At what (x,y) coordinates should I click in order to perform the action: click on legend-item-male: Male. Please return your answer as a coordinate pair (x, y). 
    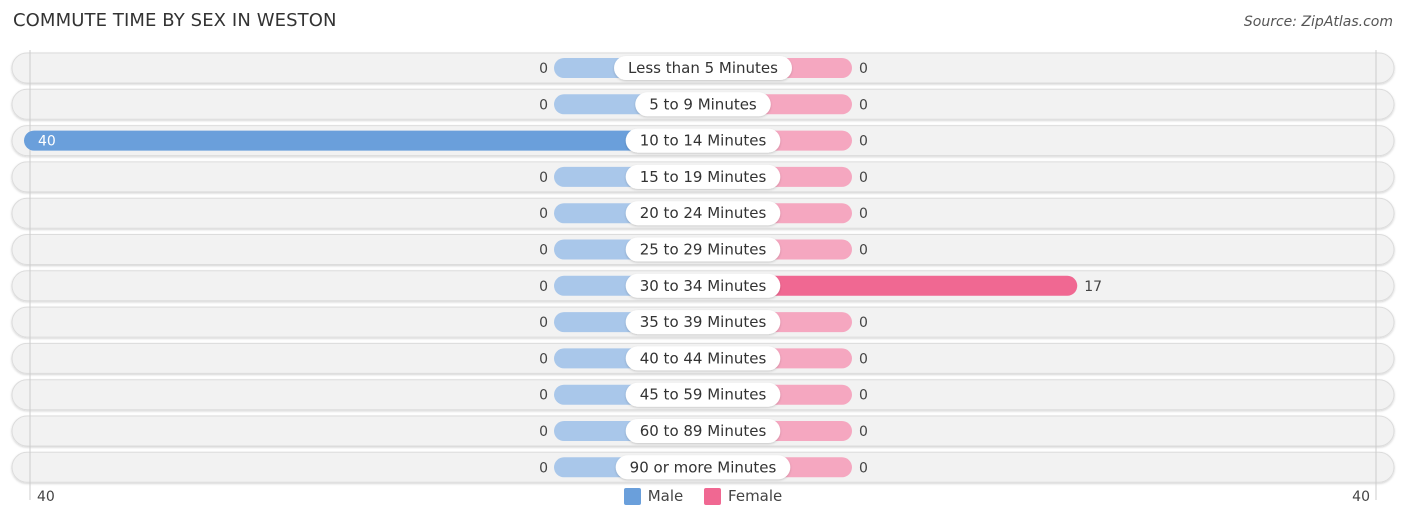
    Looking at the image, I should click on (653, 496).